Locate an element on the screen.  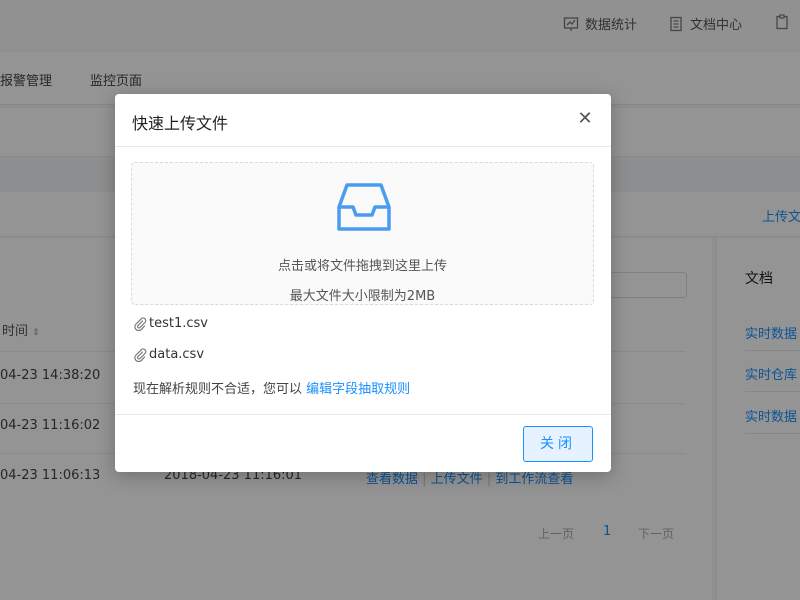
dropzone-secondary-text: 最大文件大小限制为2MB is located at coordinates (362, 296).